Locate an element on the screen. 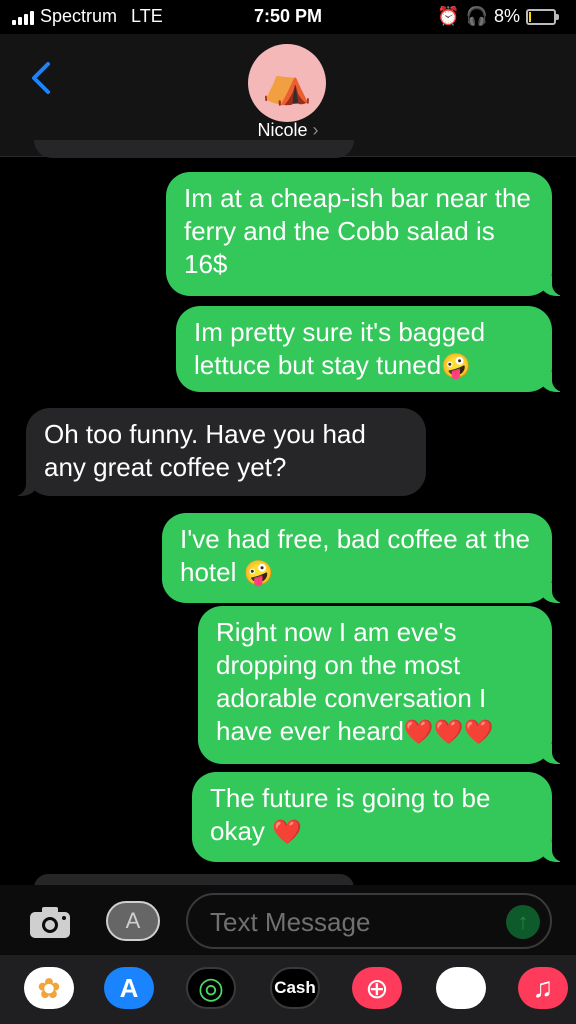 The height and width of the screenshot is (1024, 576). message-input-placeholder: Text Message is located at coordinates (290, 922).